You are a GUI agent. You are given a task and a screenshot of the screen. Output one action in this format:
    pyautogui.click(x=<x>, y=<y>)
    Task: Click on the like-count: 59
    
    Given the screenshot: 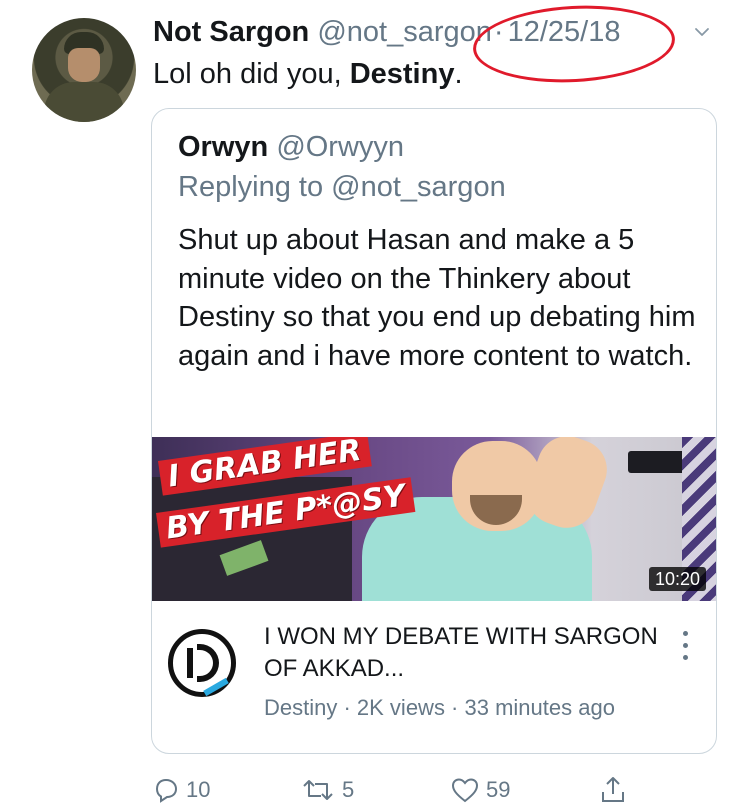 What is the action you would take?
    pyautogui.click(x=498, y=789)
    